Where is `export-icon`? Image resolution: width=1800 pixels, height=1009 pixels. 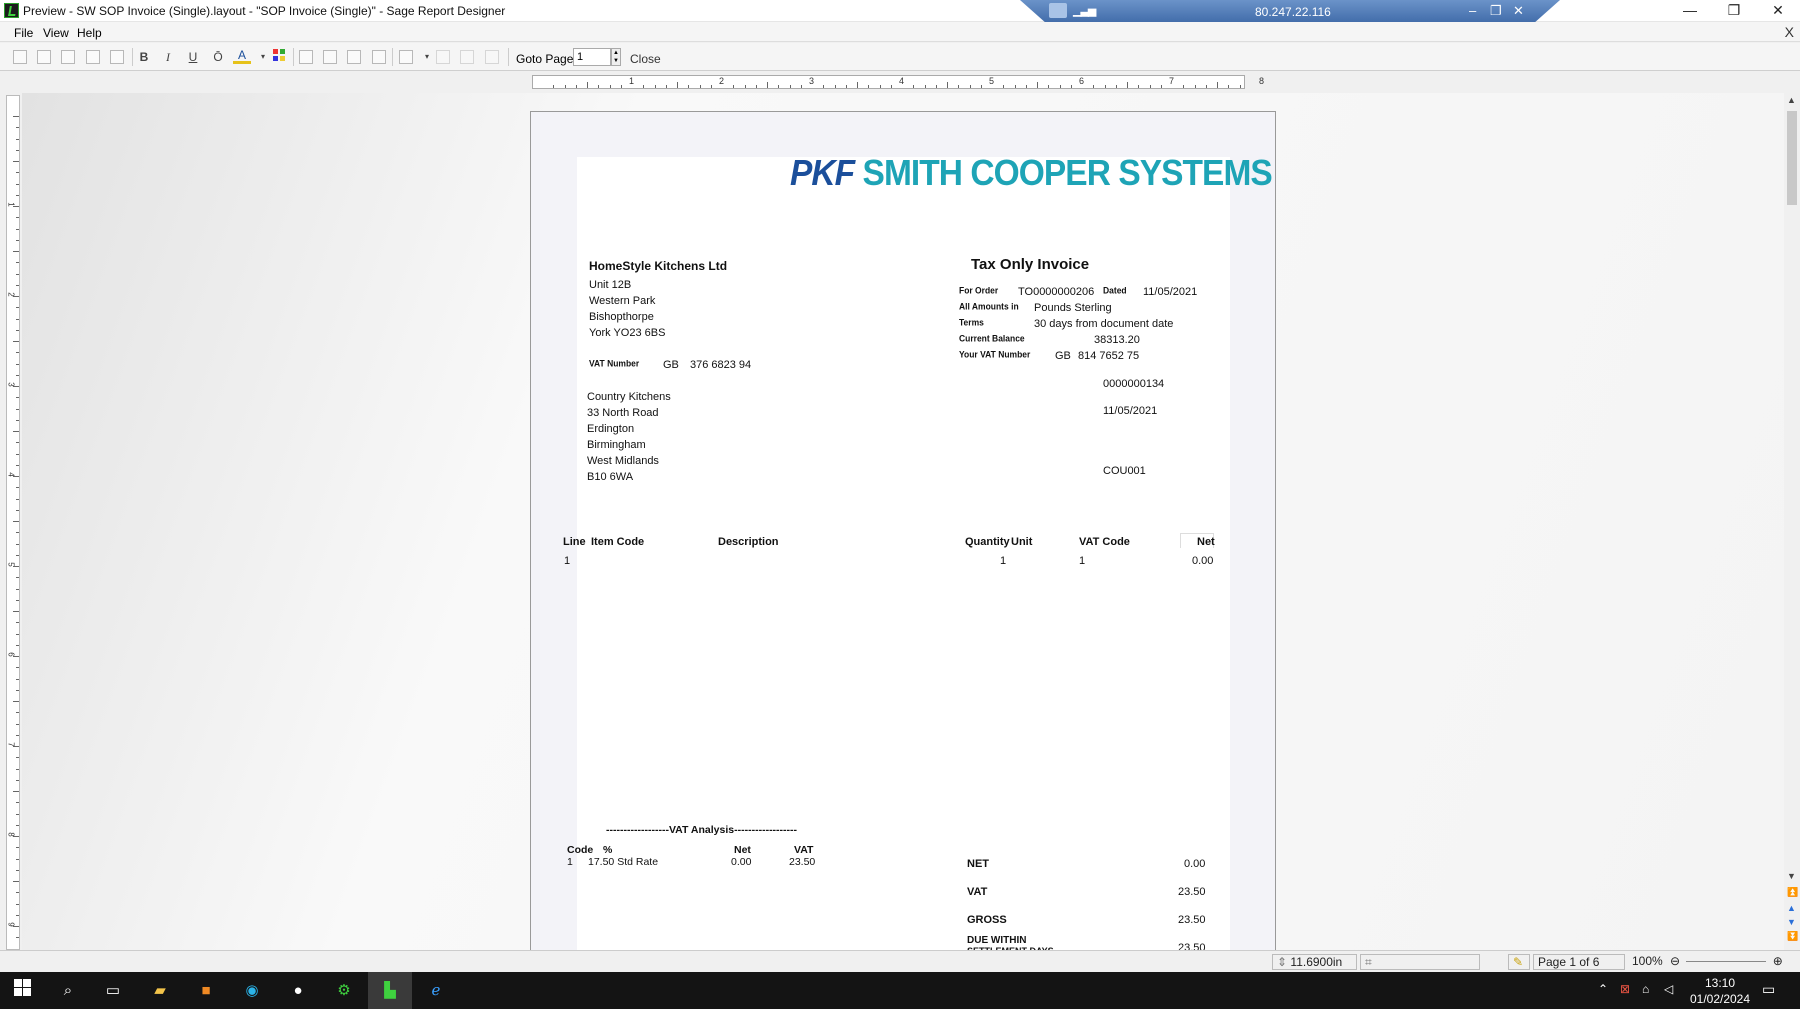
export-icon is located at coordinates (117, 57).